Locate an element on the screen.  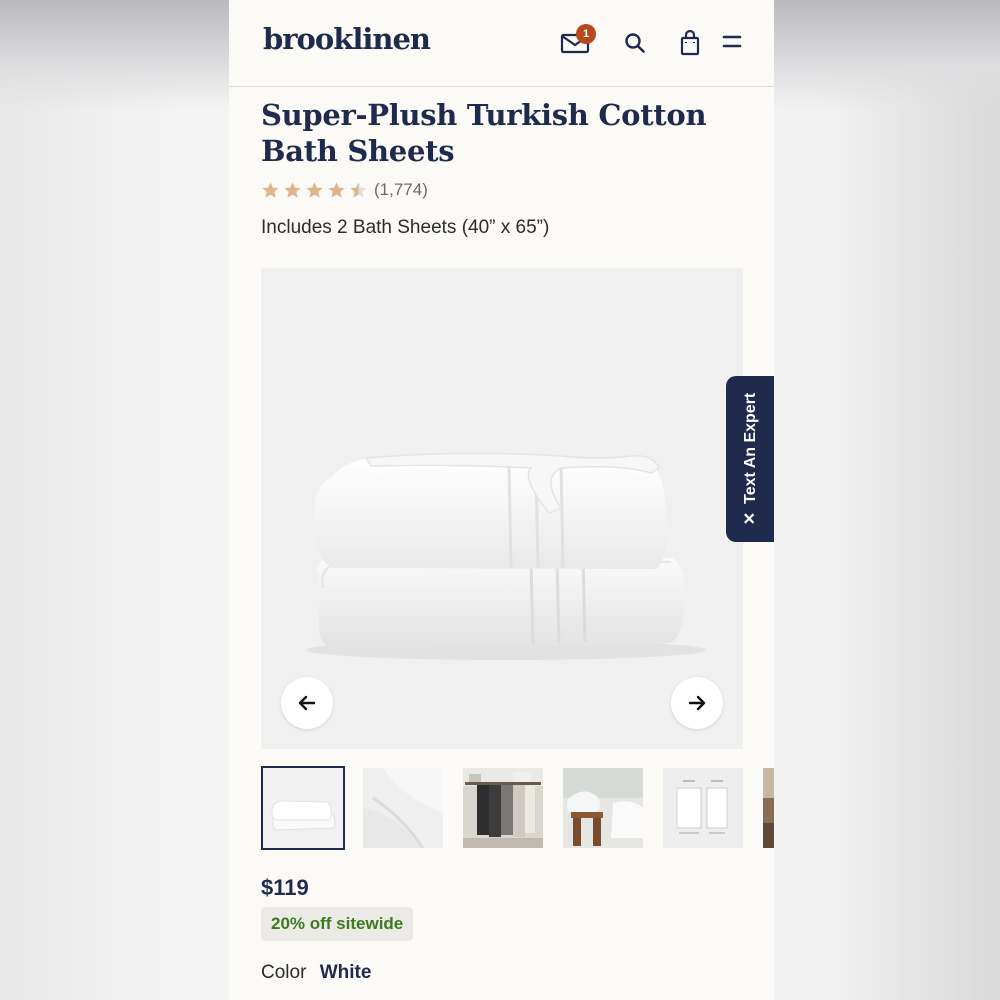
color-value: White is located at coordinates (345, 972).